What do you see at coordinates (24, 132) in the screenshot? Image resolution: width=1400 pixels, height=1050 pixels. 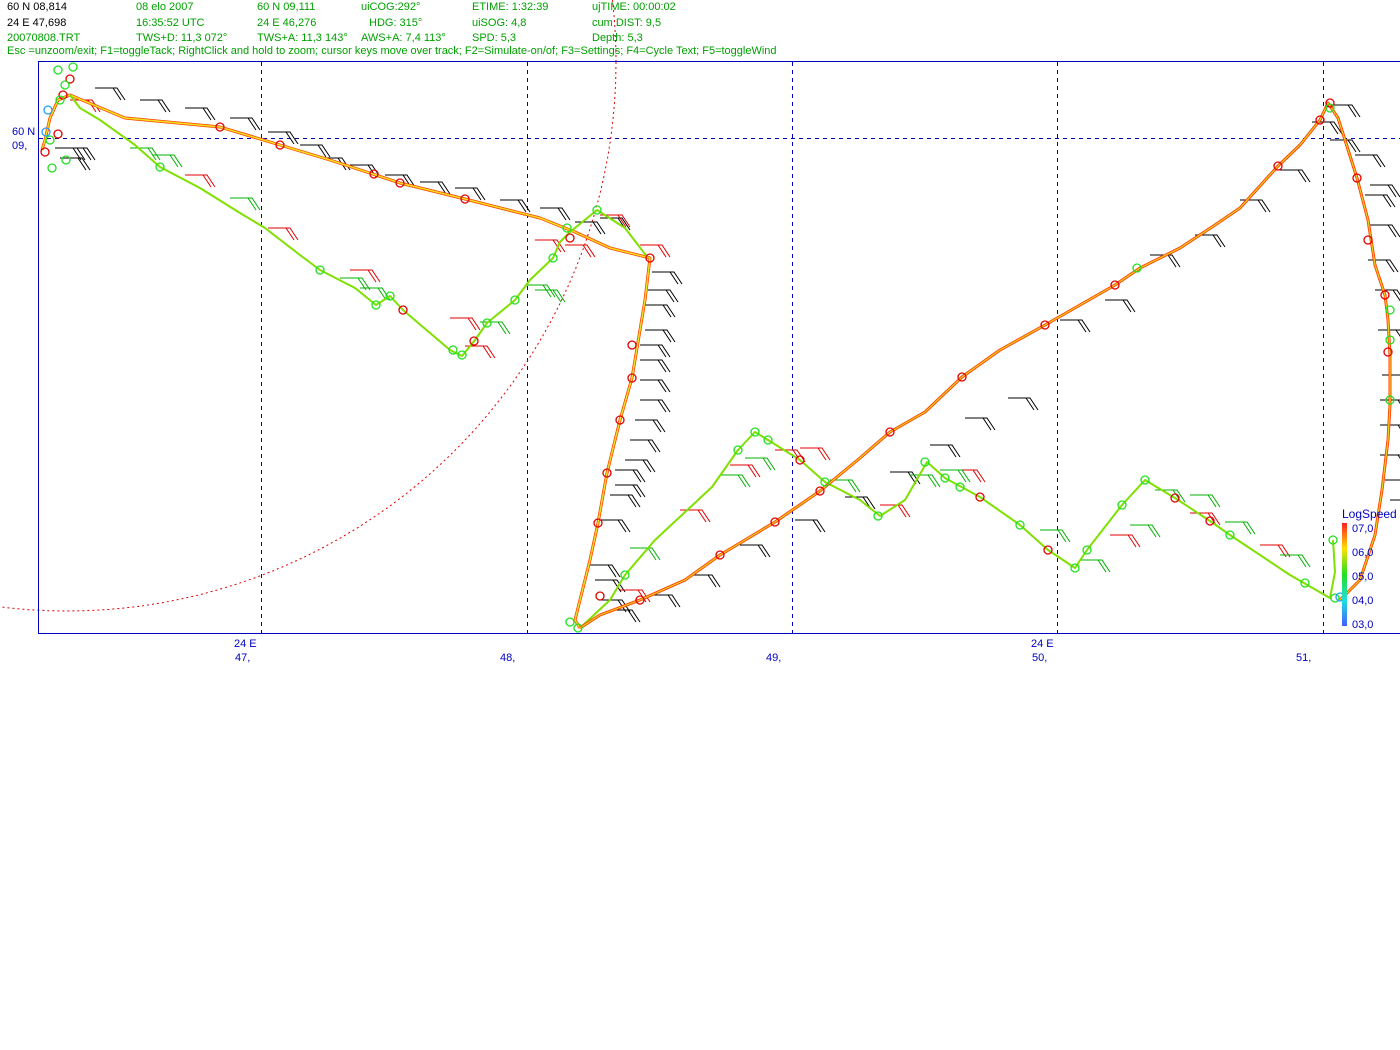 I see `y-axis-deg-label: 60 N` at bounding box center [24, 132].